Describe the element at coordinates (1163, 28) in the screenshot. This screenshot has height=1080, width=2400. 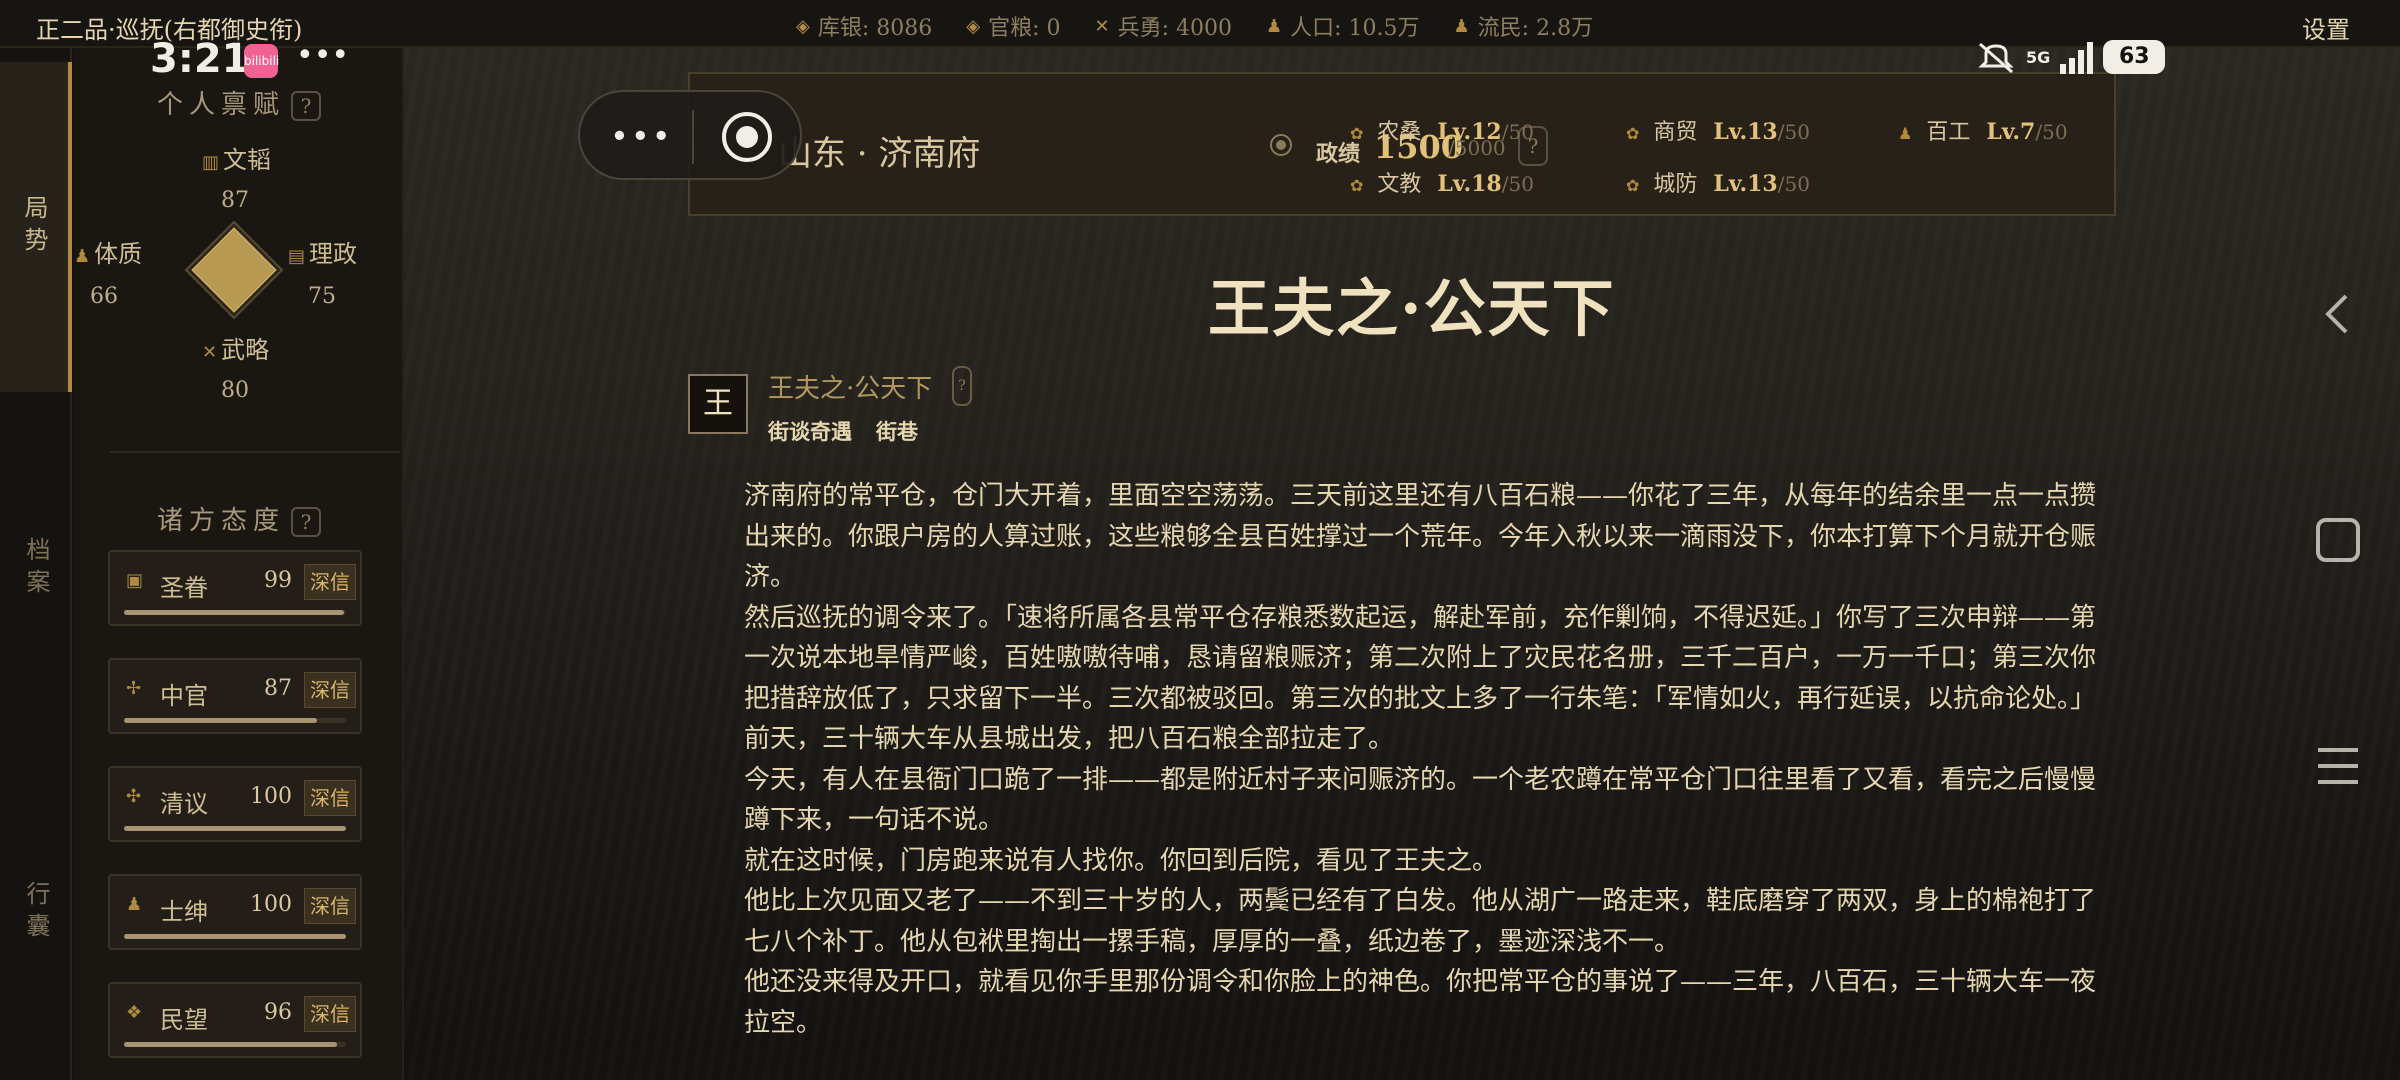
I see `resource-soldiers: ✕ 兵勇: 4000` at that location.